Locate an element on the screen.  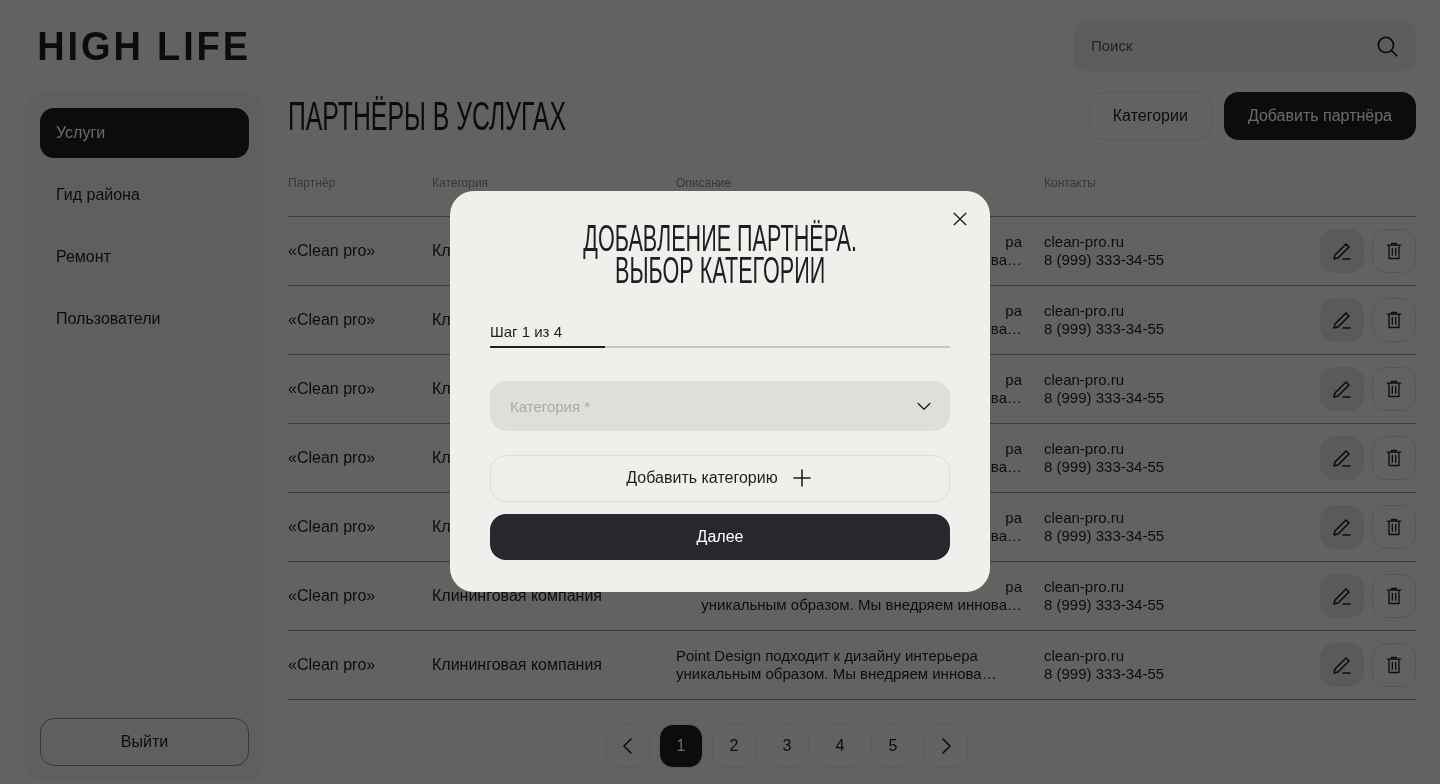
step-label: Шаг 1 из 4 is located at coordinates (526, 331).